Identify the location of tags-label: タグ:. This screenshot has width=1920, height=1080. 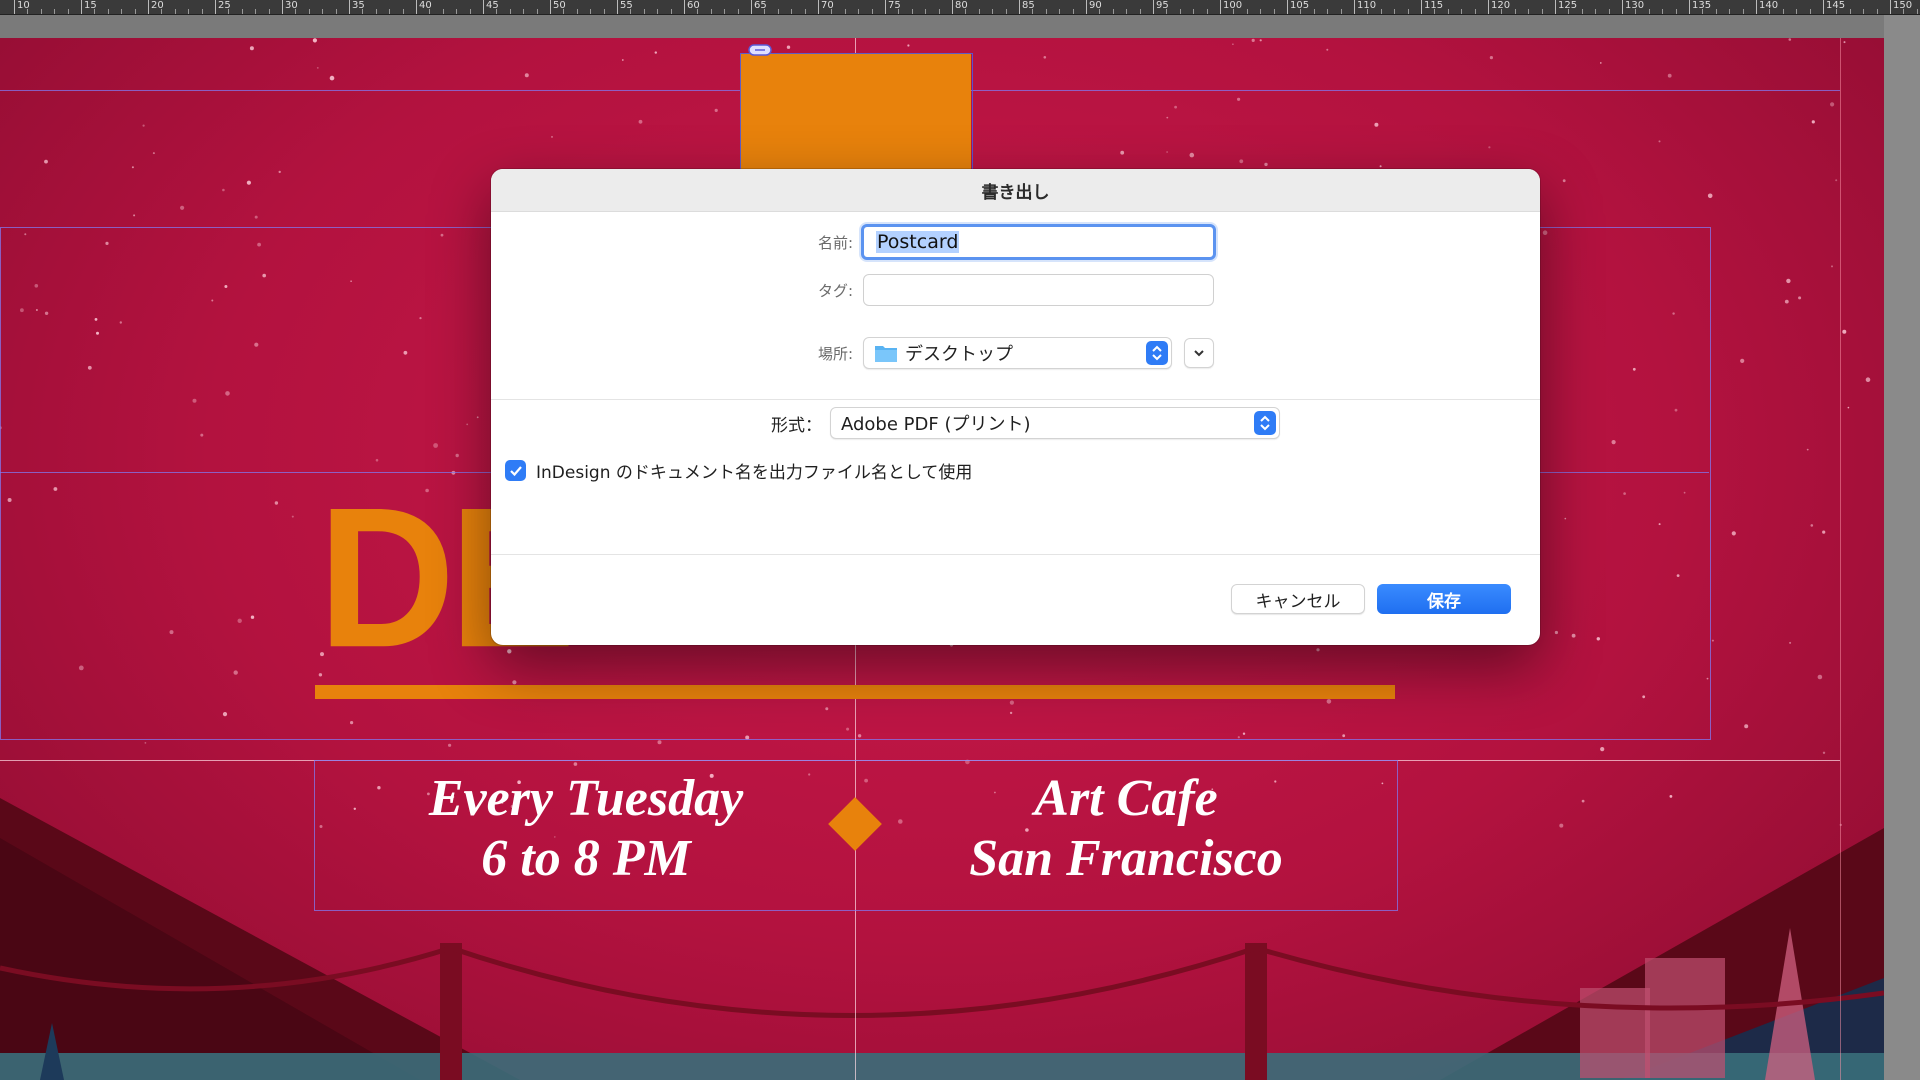
(835, 290).